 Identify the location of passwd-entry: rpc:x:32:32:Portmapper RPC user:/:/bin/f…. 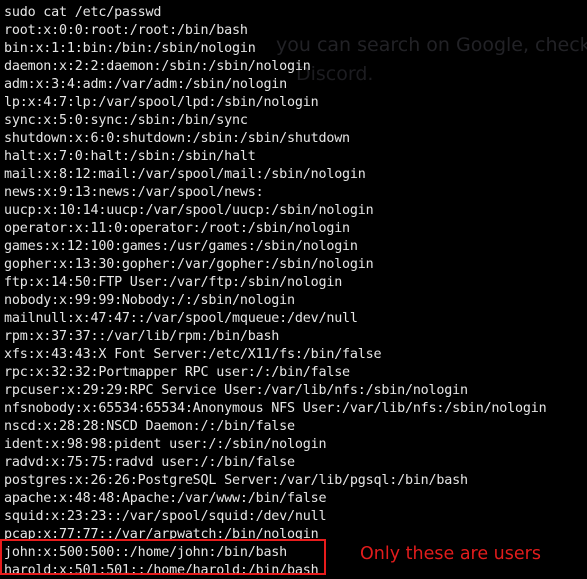
(177, 372).